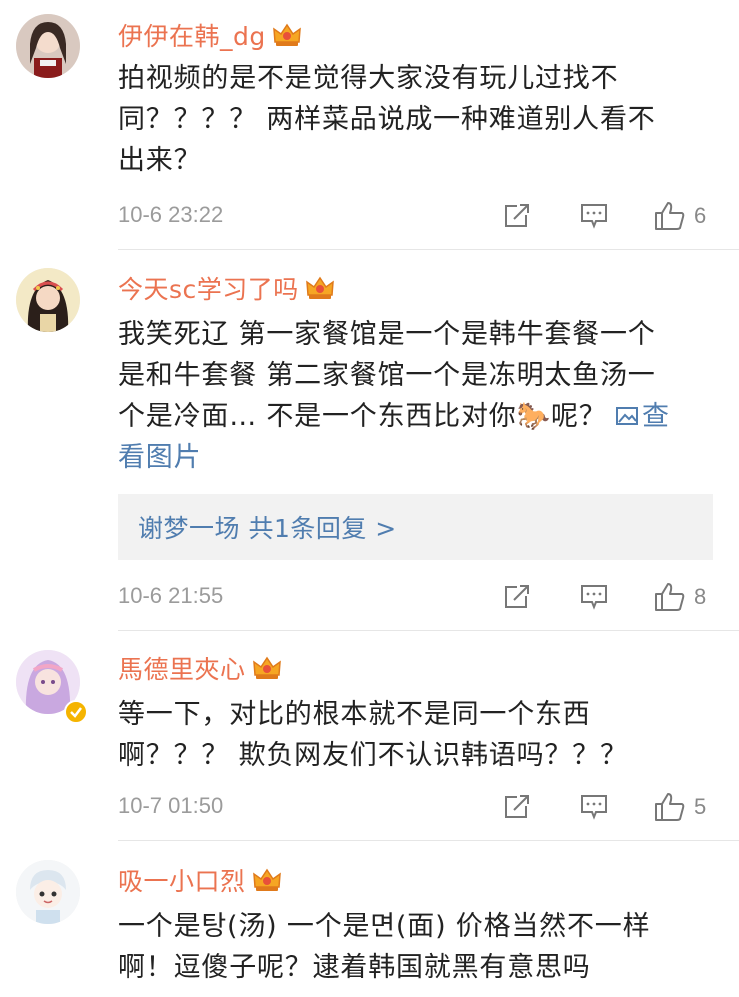  I want to click on like-button: 5, so click(680, 807).